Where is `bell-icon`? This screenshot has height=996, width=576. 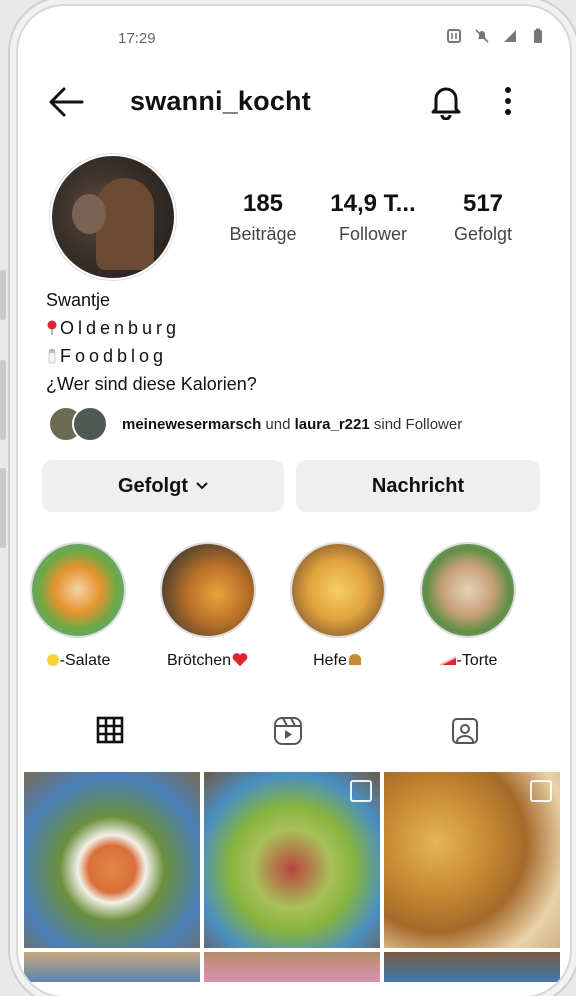
bell-icon is located at coordinates (446, 101).